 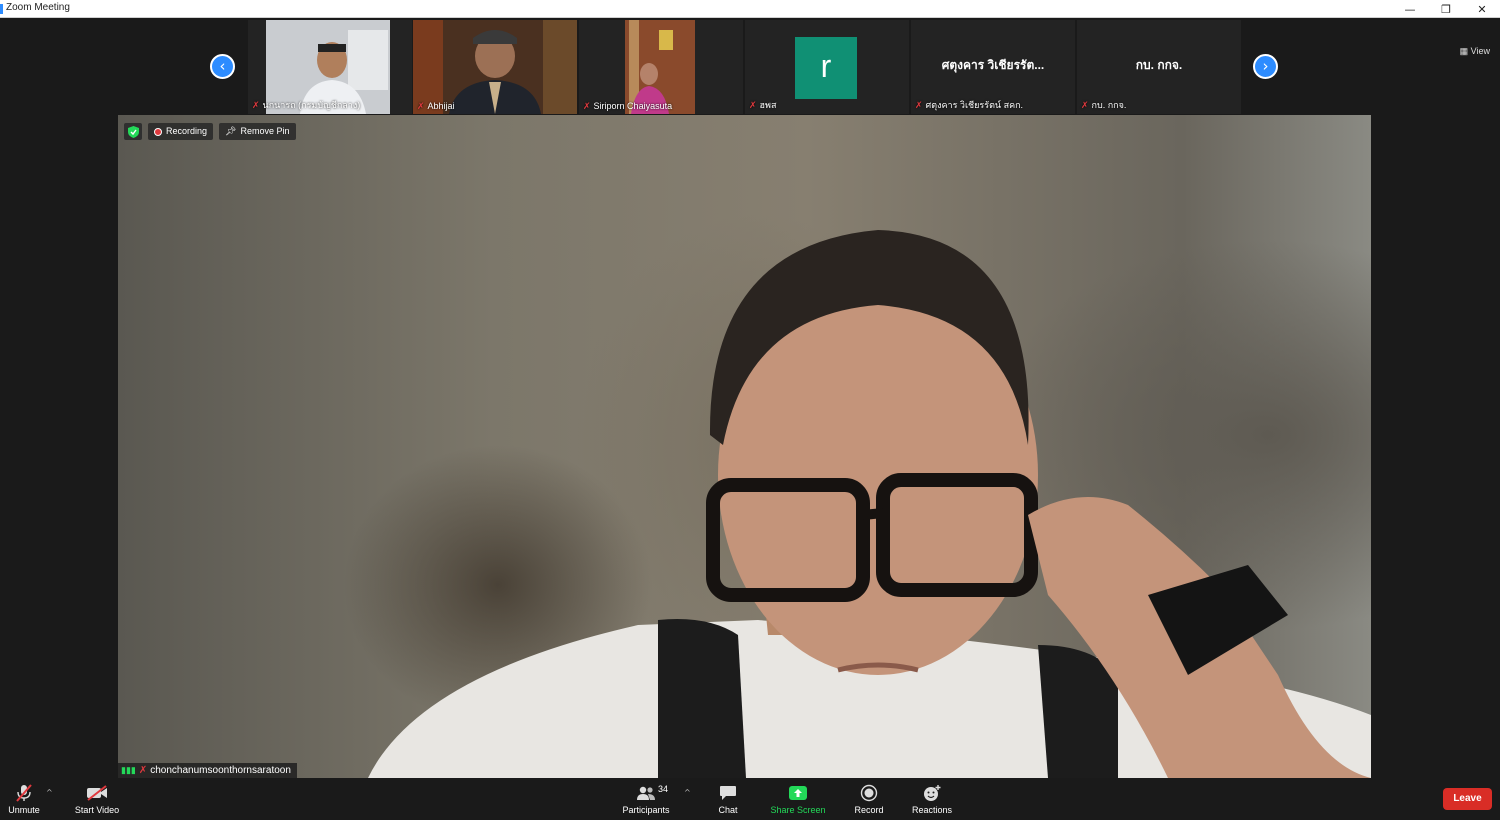 I want to click on next-page-button: ›, so click(x=1265, y=66).